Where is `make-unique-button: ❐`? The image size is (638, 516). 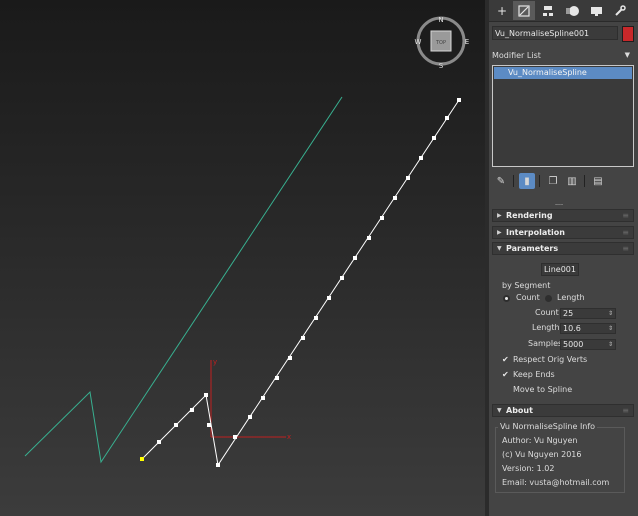
make-unique-button: ❐ is located at coordinates (553, 181).